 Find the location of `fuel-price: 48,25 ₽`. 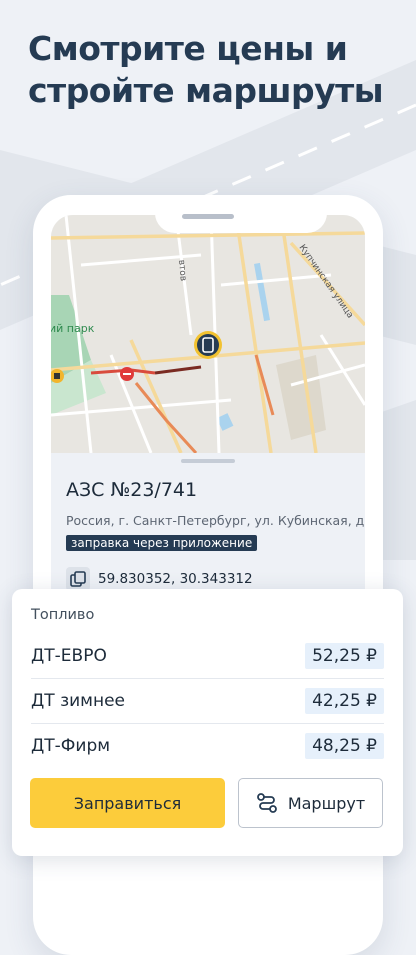

fuel-price: 48,25 ₽ is located at coordinates (344, 746).